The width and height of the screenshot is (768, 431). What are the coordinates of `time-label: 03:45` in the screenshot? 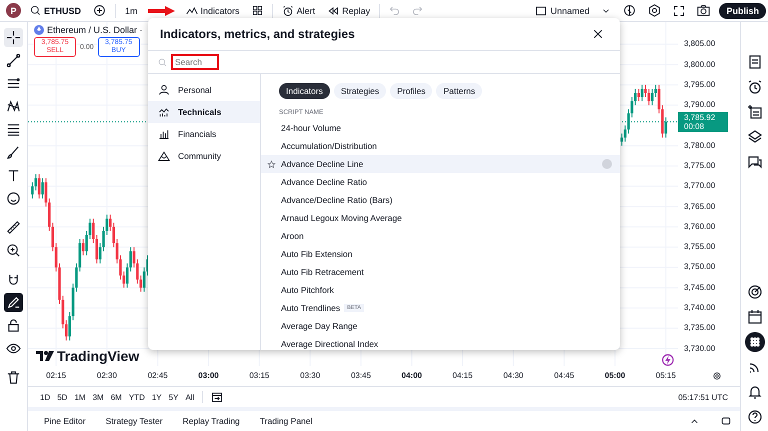 It's located at (360, 375).